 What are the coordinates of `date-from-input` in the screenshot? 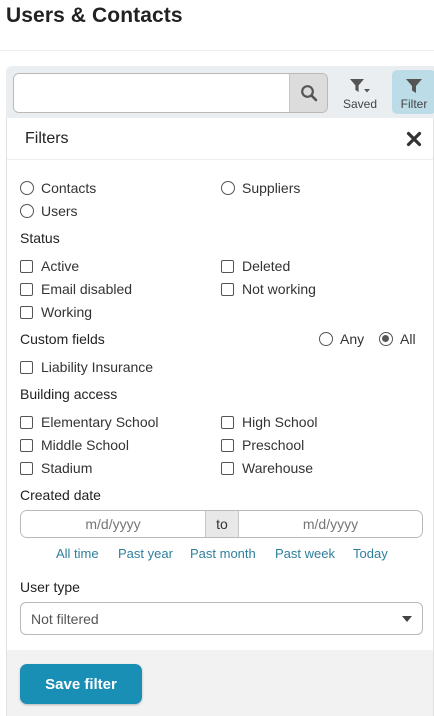 It's located at (113, 524).